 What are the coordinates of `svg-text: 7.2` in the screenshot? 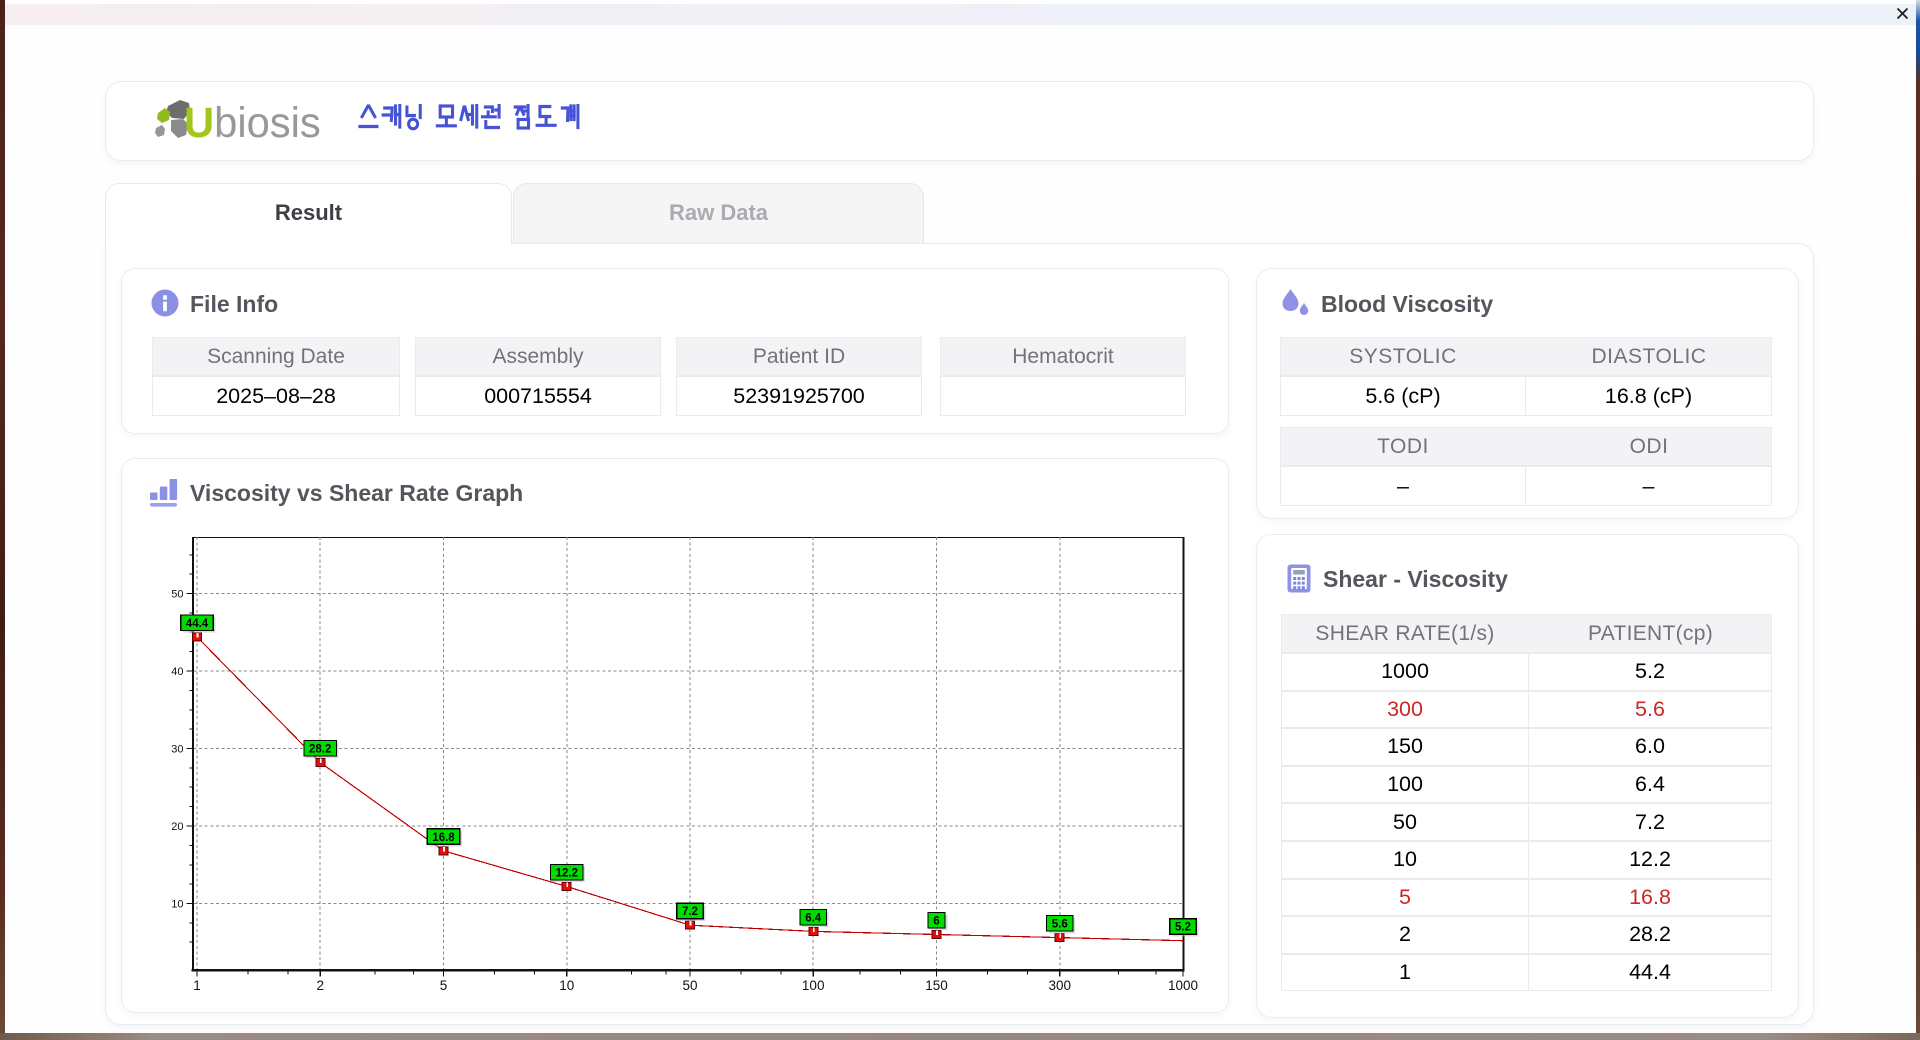 It's located at (690, 912).